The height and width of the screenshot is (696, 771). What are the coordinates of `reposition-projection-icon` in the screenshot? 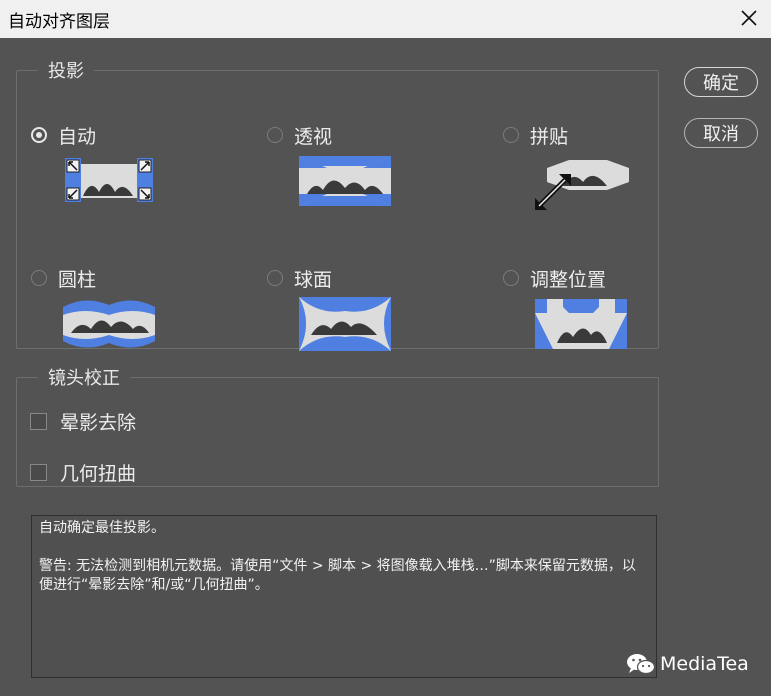 It's located at (581, 324).